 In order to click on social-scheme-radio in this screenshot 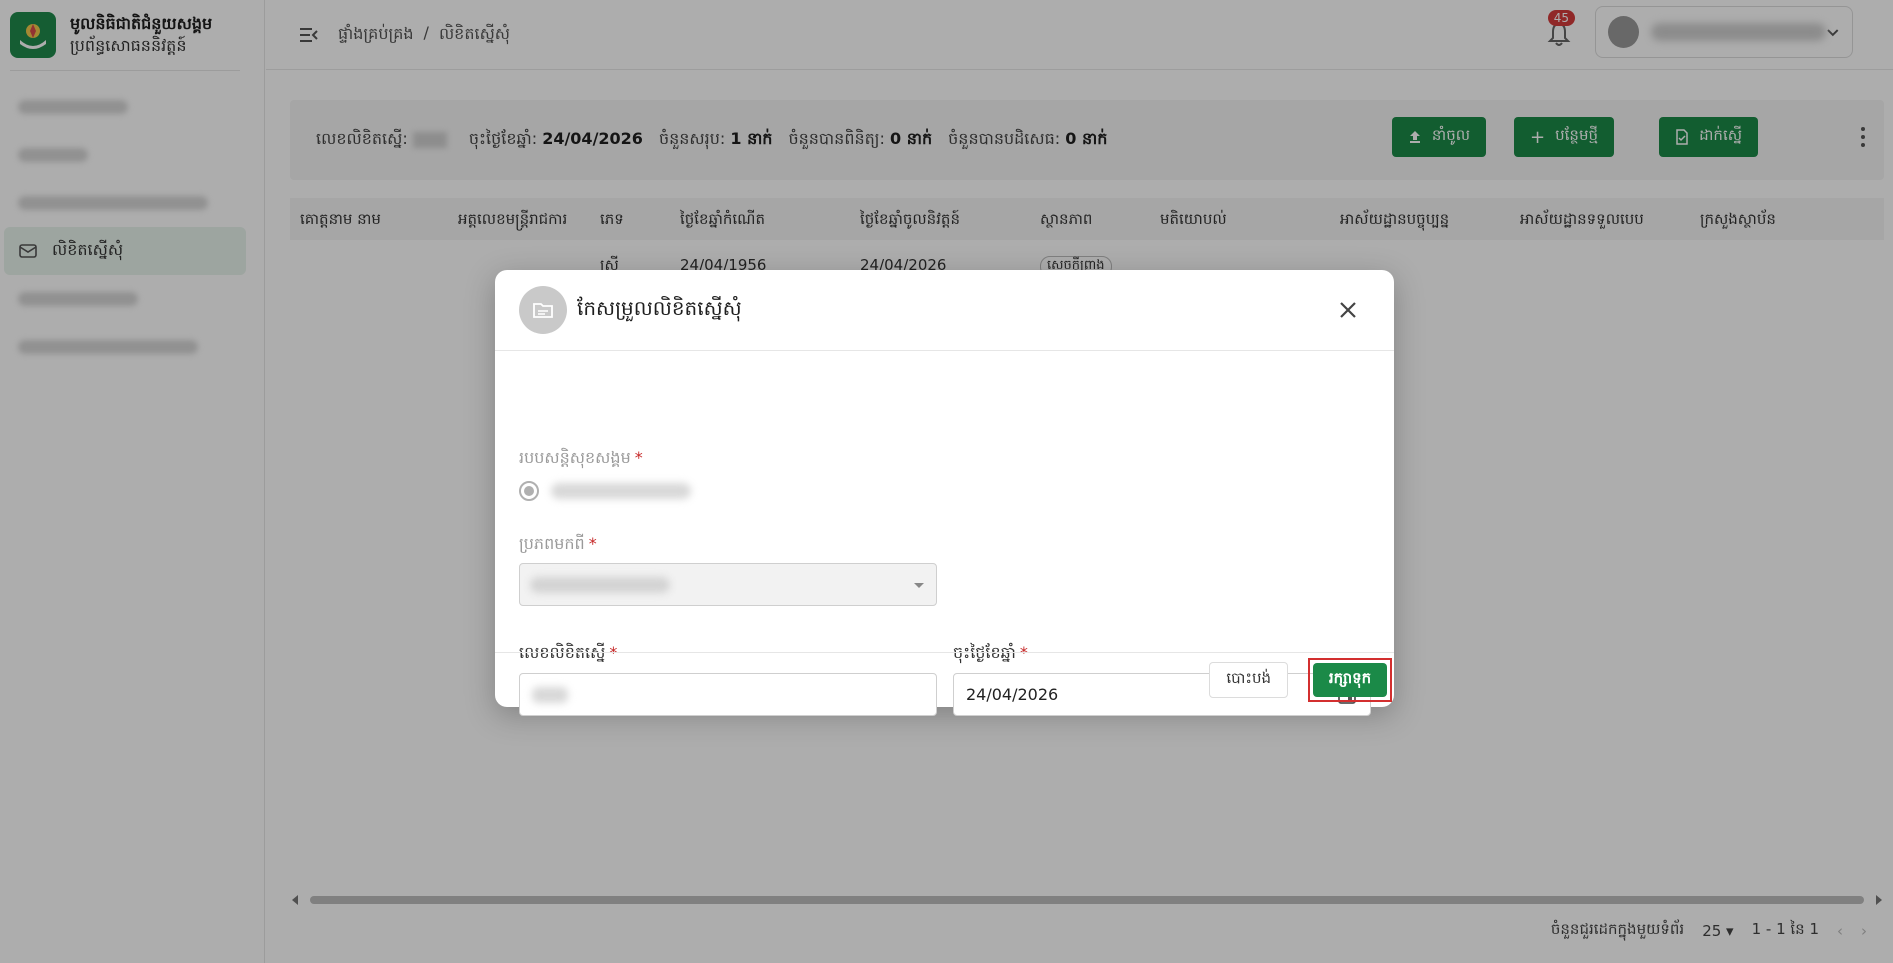, I will do `click(529, 491)`.